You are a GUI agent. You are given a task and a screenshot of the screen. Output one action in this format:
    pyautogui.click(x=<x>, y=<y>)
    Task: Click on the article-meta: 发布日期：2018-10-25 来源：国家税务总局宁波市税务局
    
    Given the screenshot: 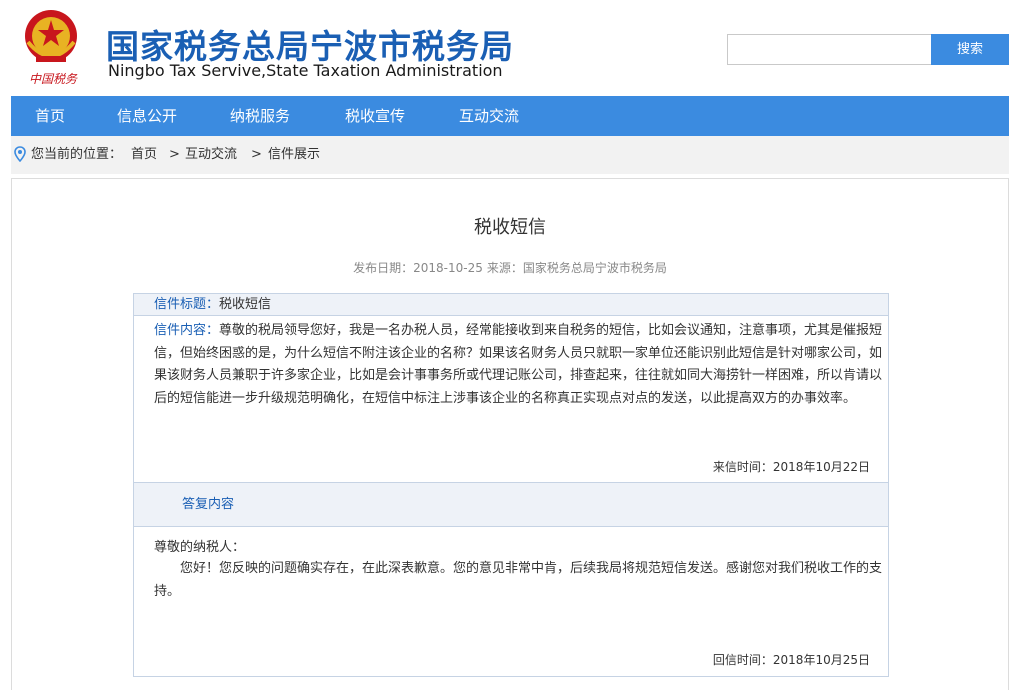 What is the action you would take?
    pyautogui.click(x=510, y=267)
    